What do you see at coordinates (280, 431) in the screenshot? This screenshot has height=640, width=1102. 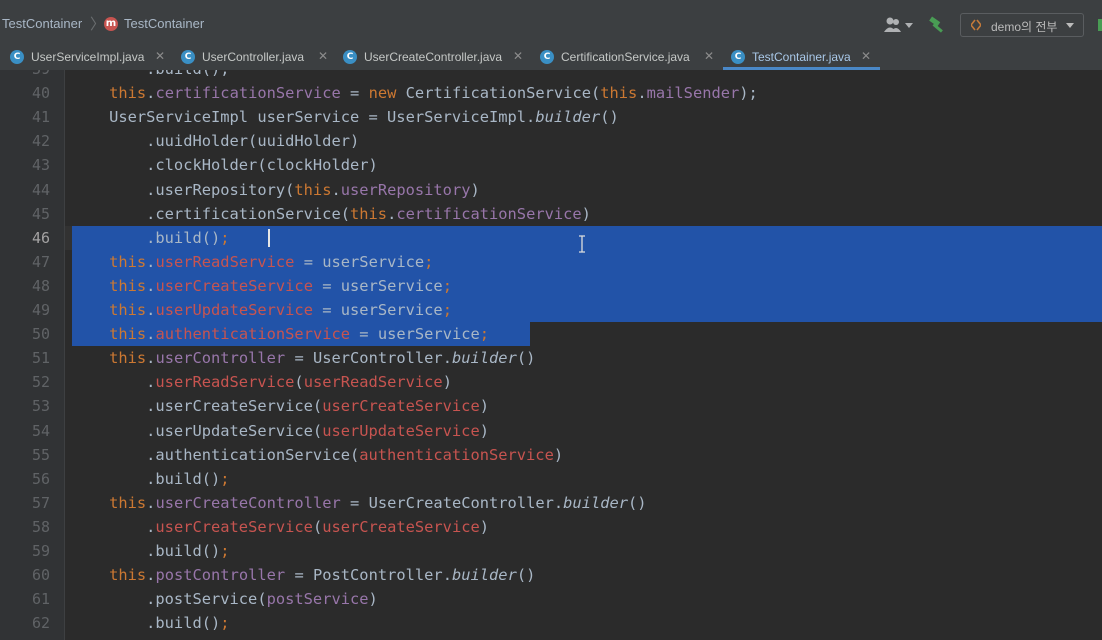 I see `code-line: .userUpdateService(userUpdateService)` at bounding box center [280, 431].